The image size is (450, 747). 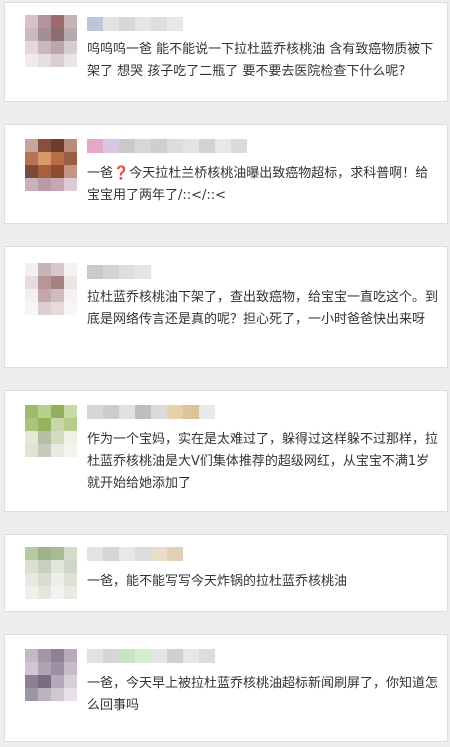 I want to click on question-emoji-icon: ❓, so click(x=121, y=173).